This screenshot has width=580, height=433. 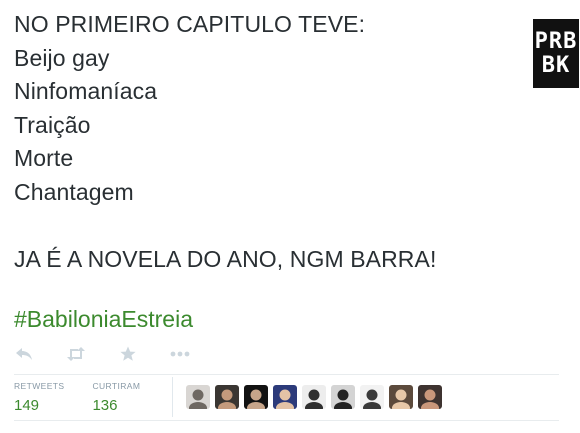 I want to click on retweet-button, so click(x=76, y=354).